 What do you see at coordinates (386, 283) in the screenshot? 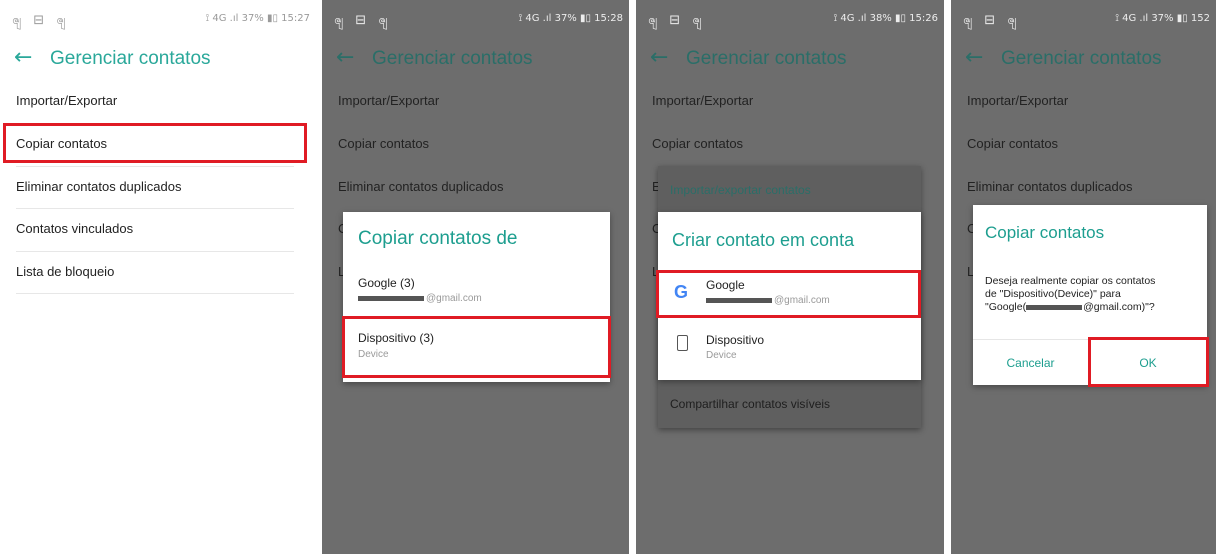
I see `option-label: Google (3)` at bounding box center [386, 283].